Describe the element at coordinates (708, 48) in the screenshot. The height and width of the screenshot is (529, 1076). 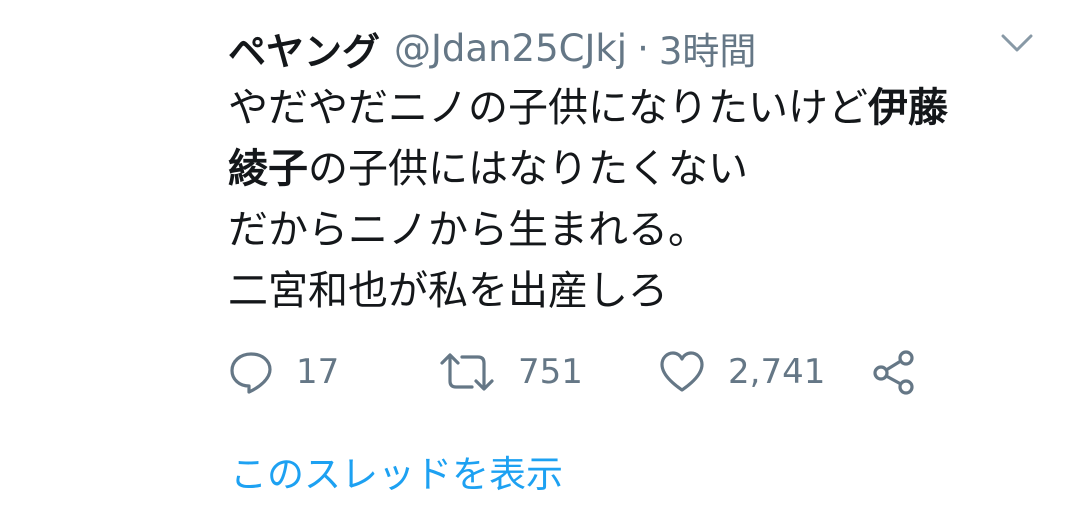
I see `timestamp: 3時間` at that location.